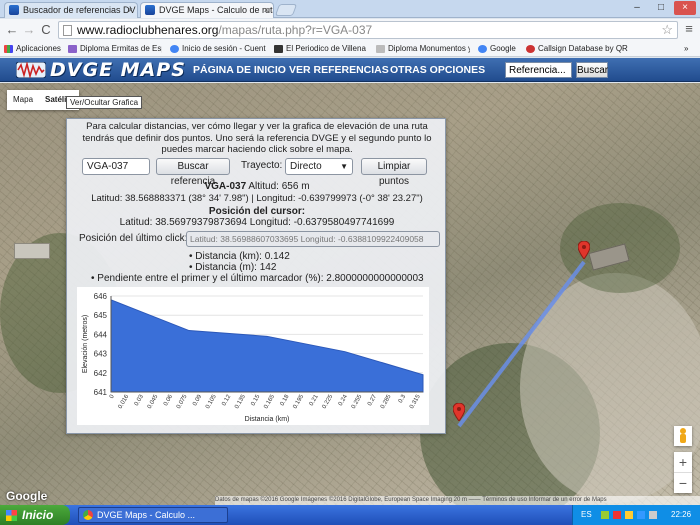 The width and height of the screenshot is (700, 525). I want to click on zoom-control: + −, so click(683, 472).